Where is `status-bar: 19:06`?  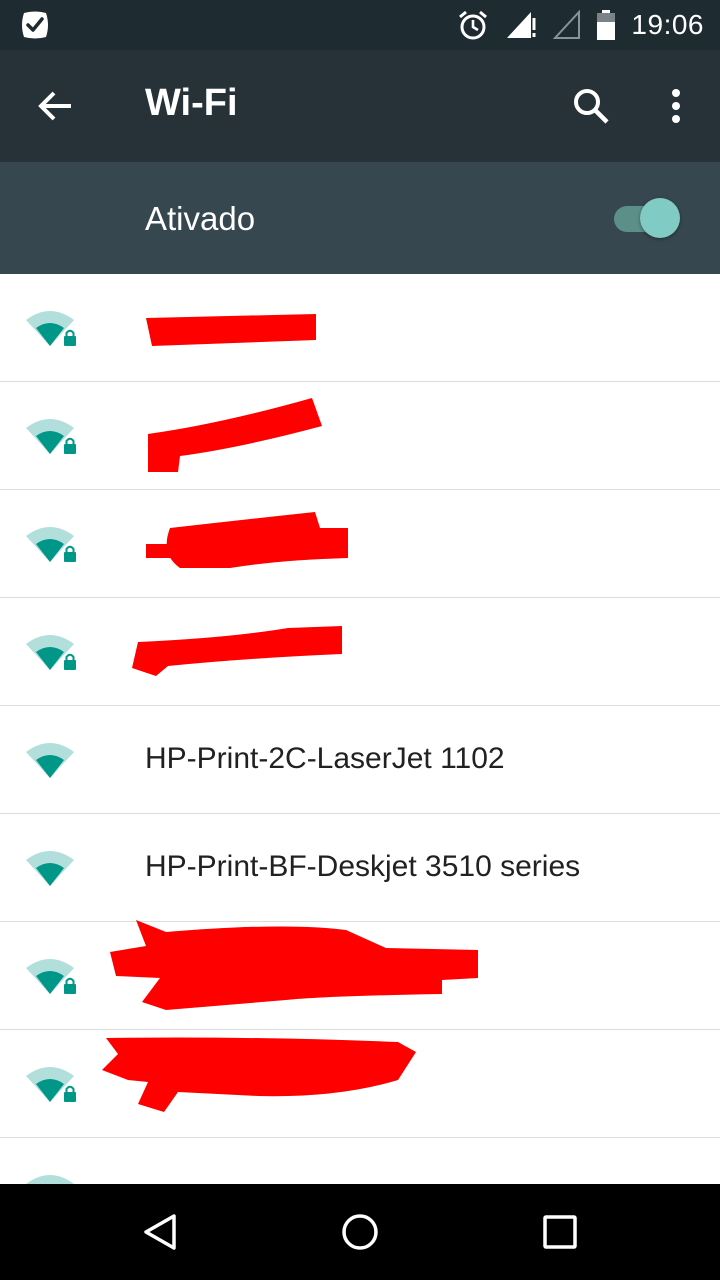
status-bar: 19:06 is located at coordinates (360, 25).